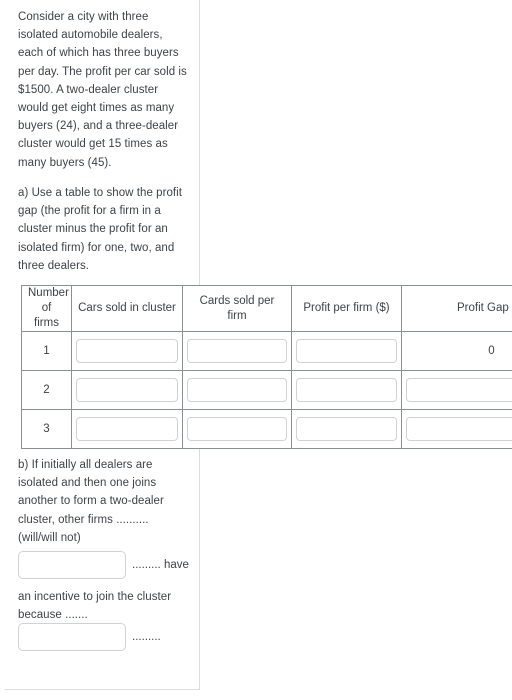 This screenshot has height=700, width=512. I want to click on input-profit-per-firm-row2, so click(346, 390).